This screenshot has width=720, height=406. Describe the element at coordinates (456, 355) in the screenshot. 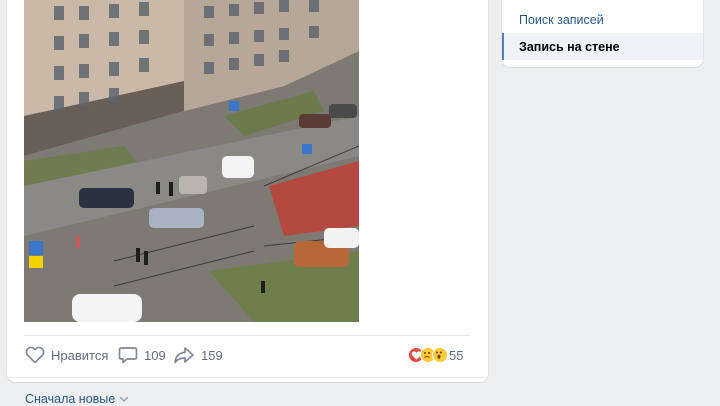

I see `reactions-count-label: 55` at that location.